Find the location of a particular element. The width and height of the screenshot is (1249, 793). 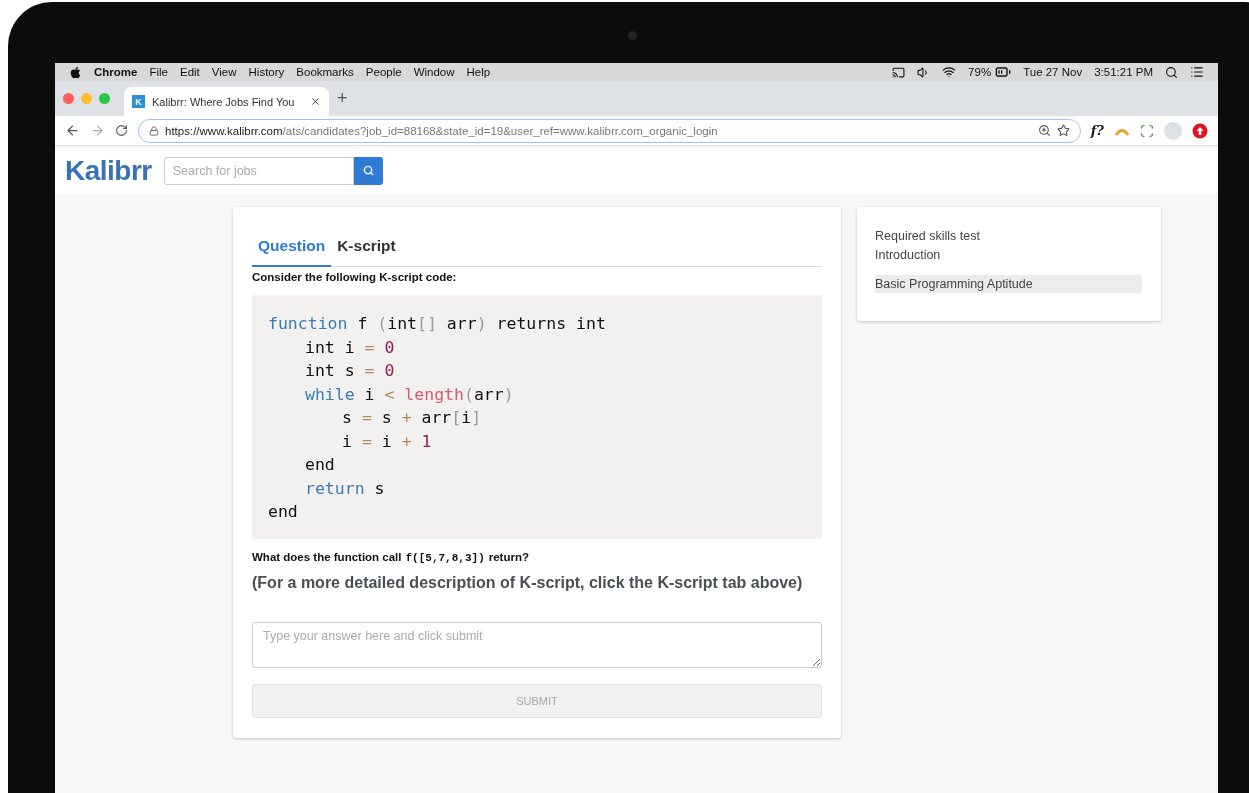

browser-tab: K Kalibrr: Where Jobs Find You is located at coordinates (226, 101).